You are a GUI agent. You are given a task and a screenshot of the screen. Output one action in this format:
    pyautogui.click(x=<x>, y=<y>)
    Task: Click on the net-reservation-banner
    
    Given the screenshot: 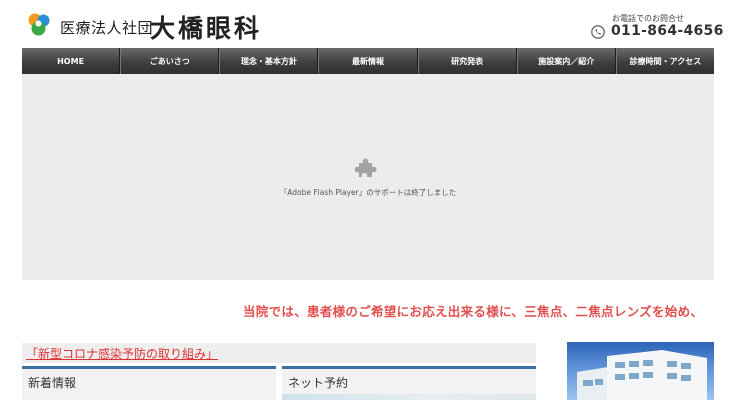 What is the action you would take?
    pyautogui.click(x=409, y=397)
    